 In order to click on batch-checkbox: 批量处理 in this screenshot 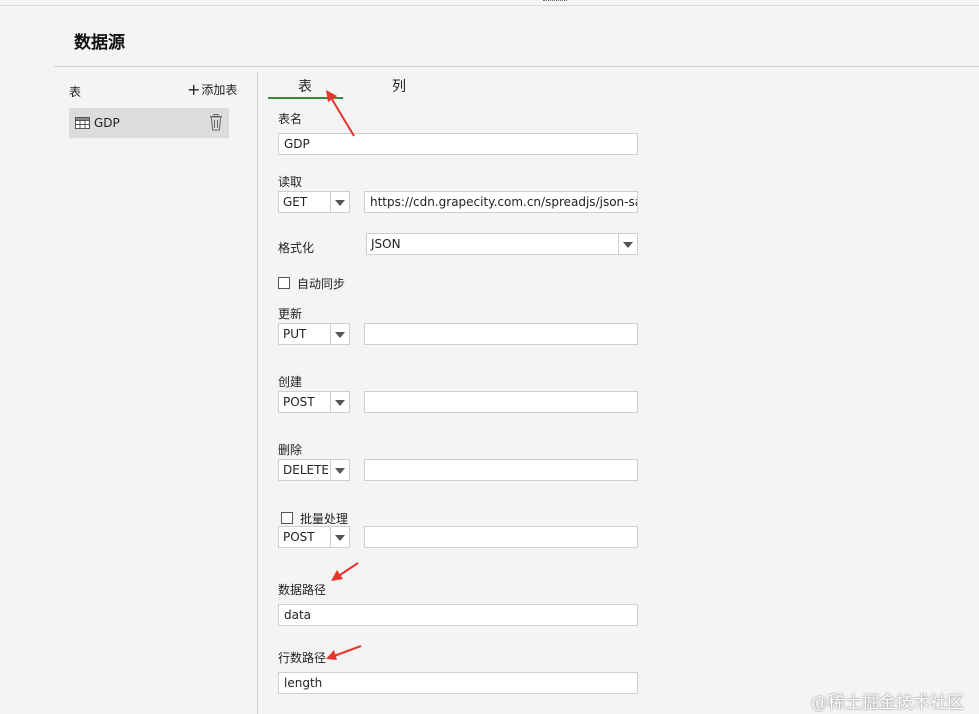, I will do `click(314, 518)`.